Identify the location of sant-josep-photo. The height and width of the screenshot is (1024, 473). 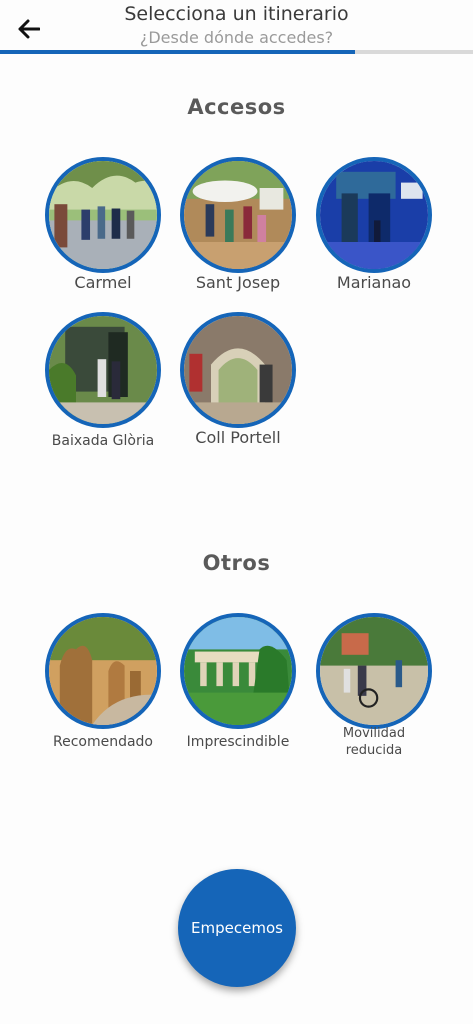
(238, 215).